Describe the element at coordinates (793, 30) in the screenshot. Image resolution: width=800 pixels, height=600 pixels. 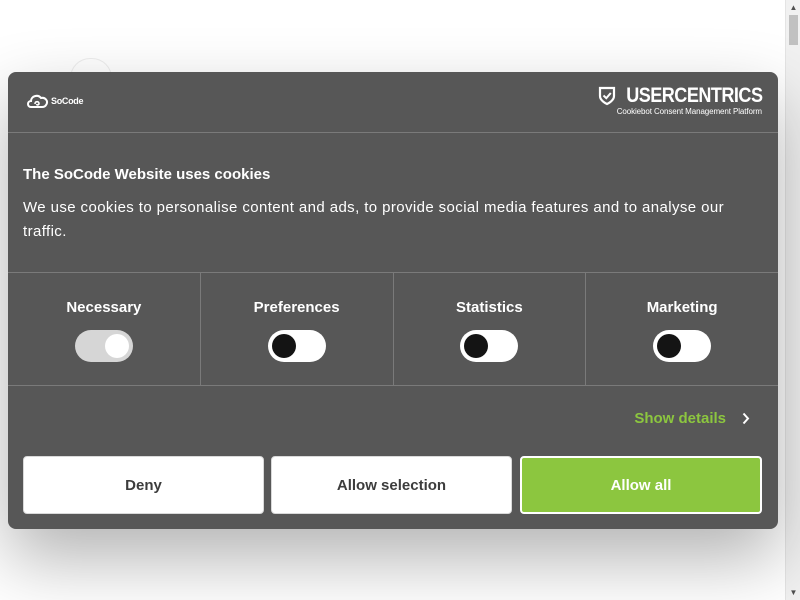
I see `scroll-thumb` at that location.